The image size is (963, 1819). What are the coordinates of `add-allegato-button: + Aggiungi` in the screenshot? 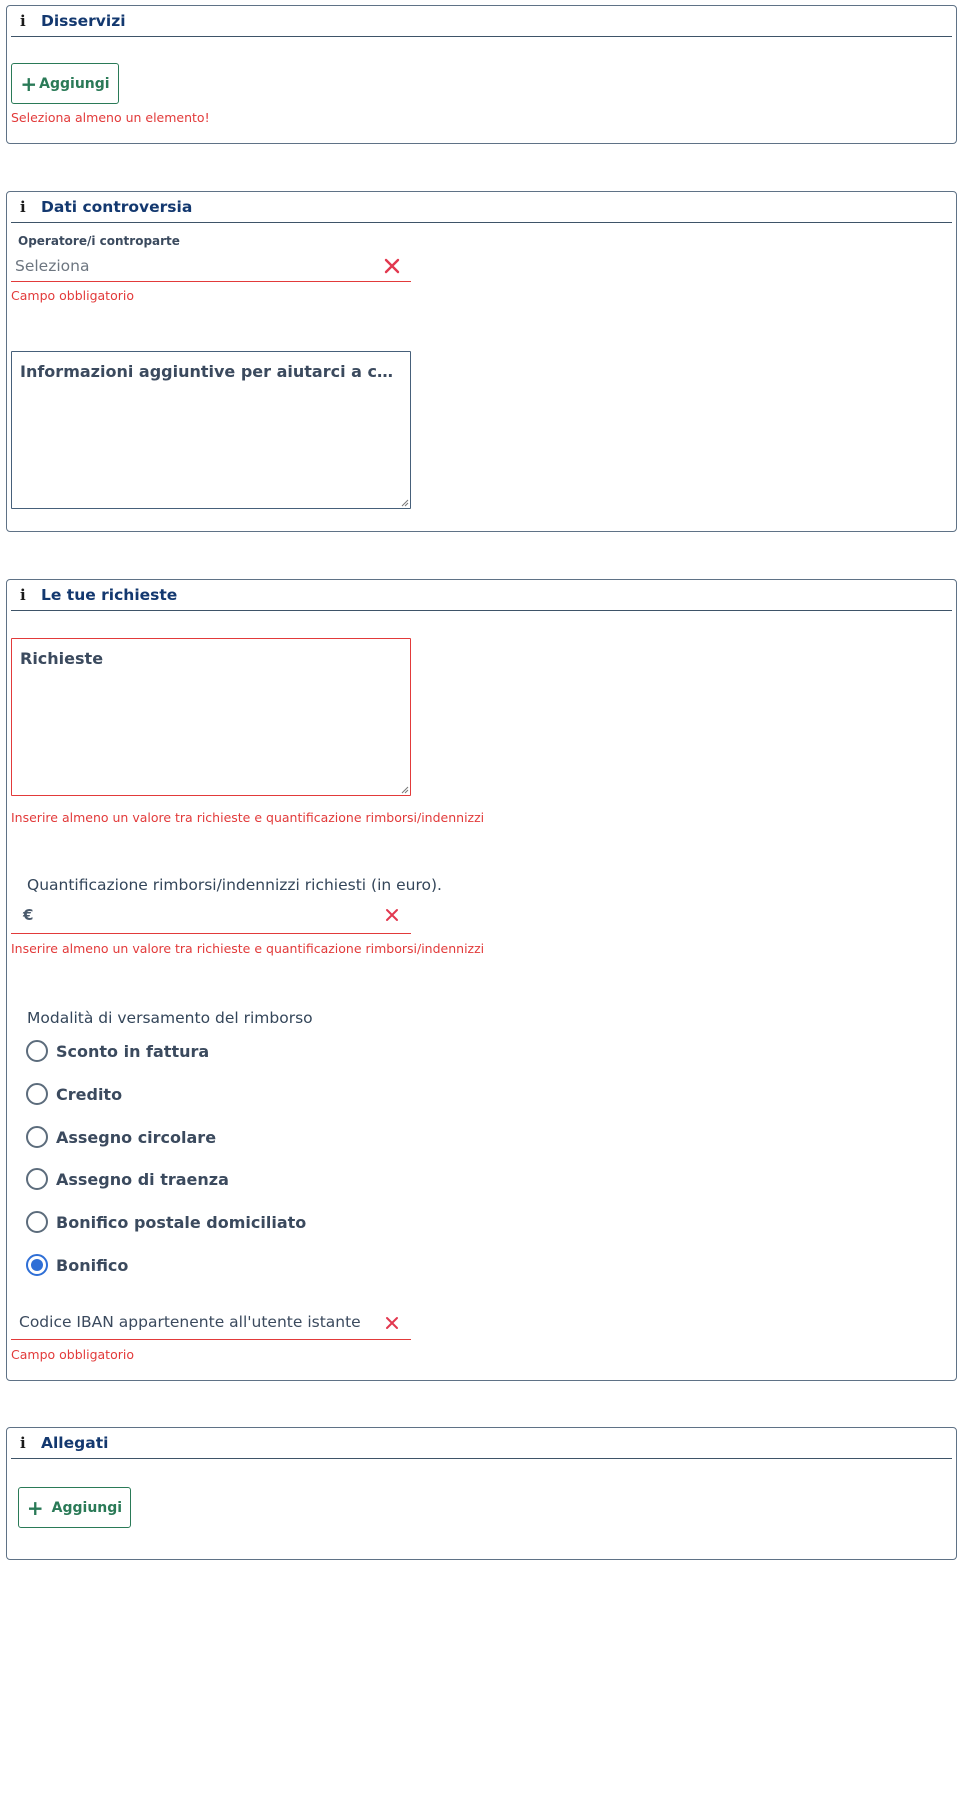 It's located at (74, 1507).